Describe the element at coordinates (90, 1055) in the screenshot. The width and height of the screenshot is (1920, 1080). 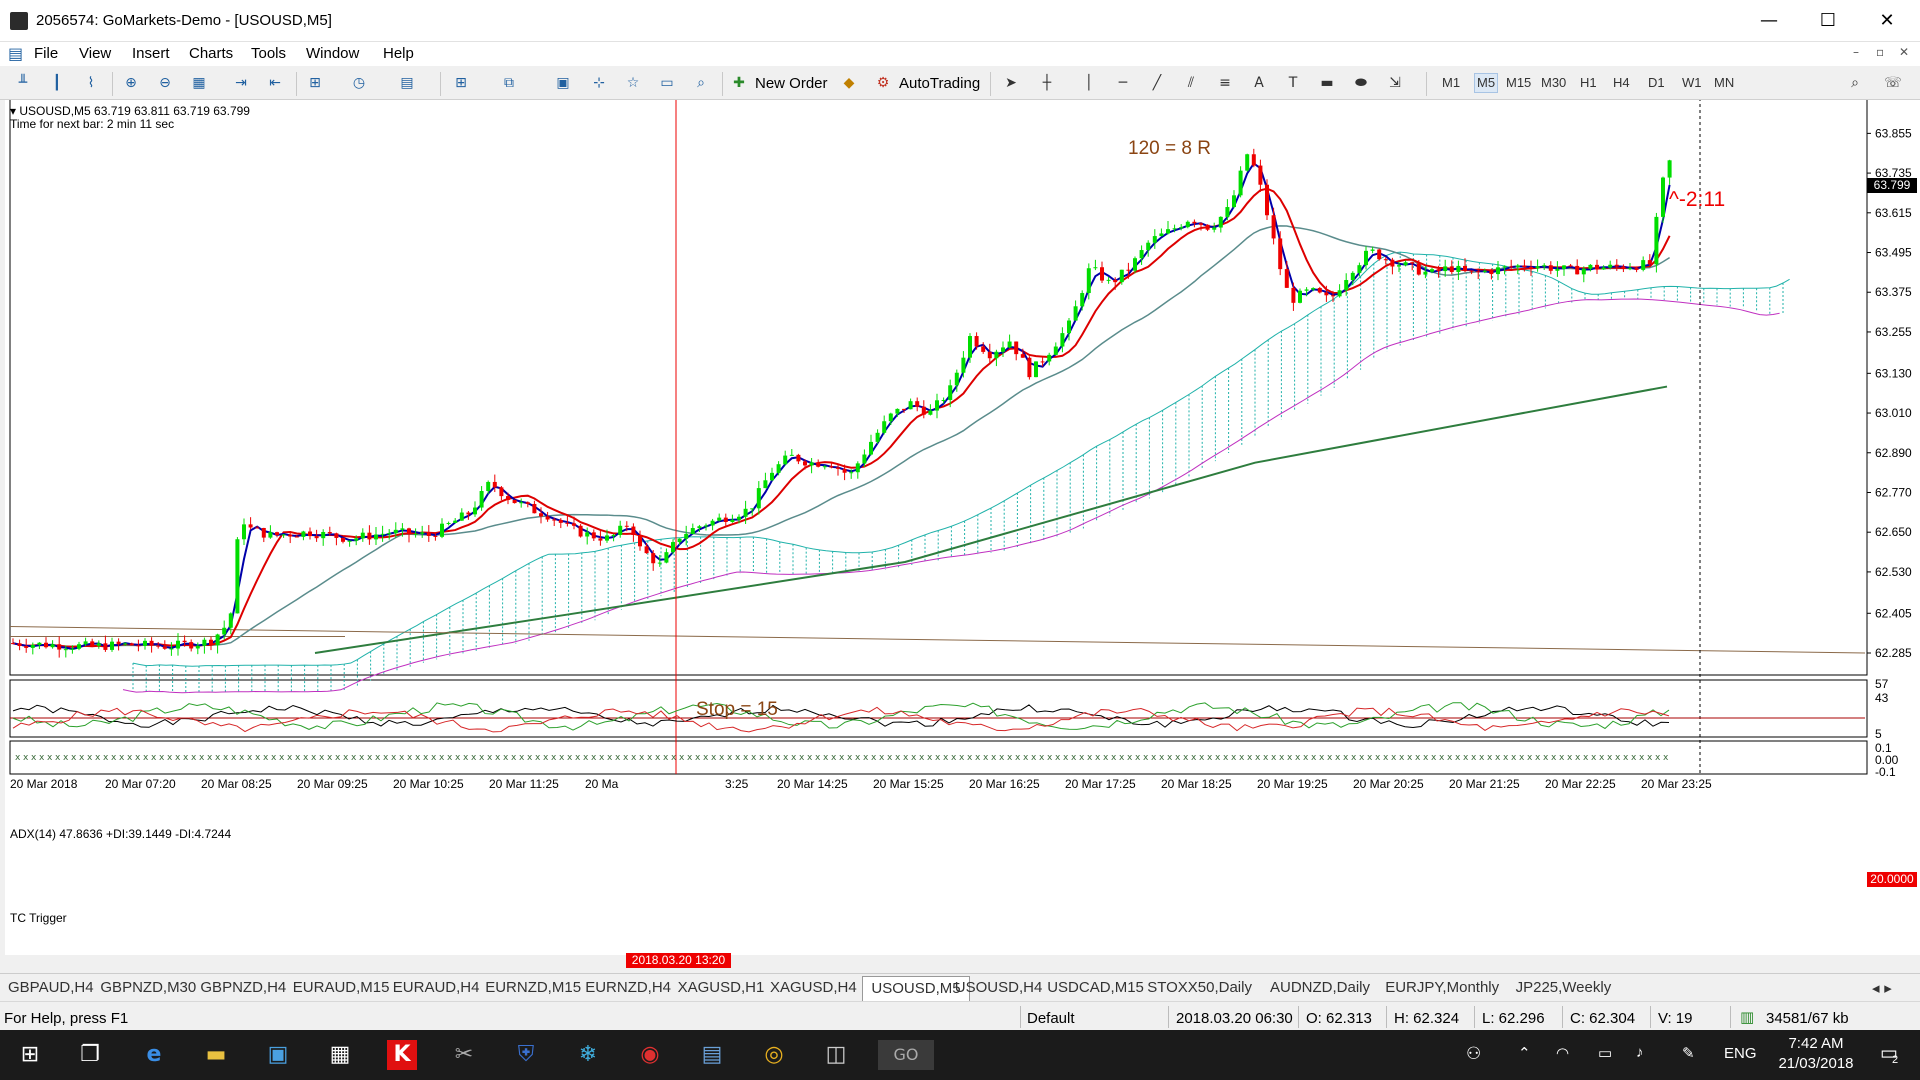
I see `task-view-icon: ❐` at that location.